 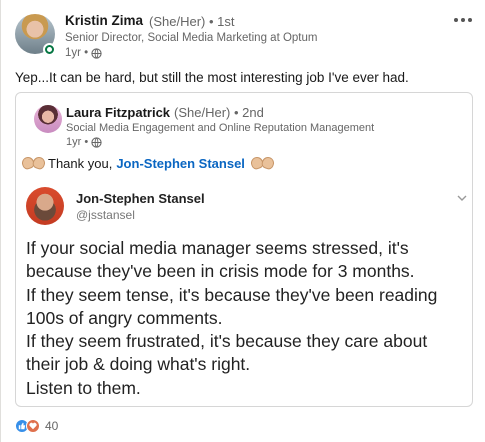 I want to click on quoted-author-name: Laura Fitzpatrick, so click(x=118, y=112).